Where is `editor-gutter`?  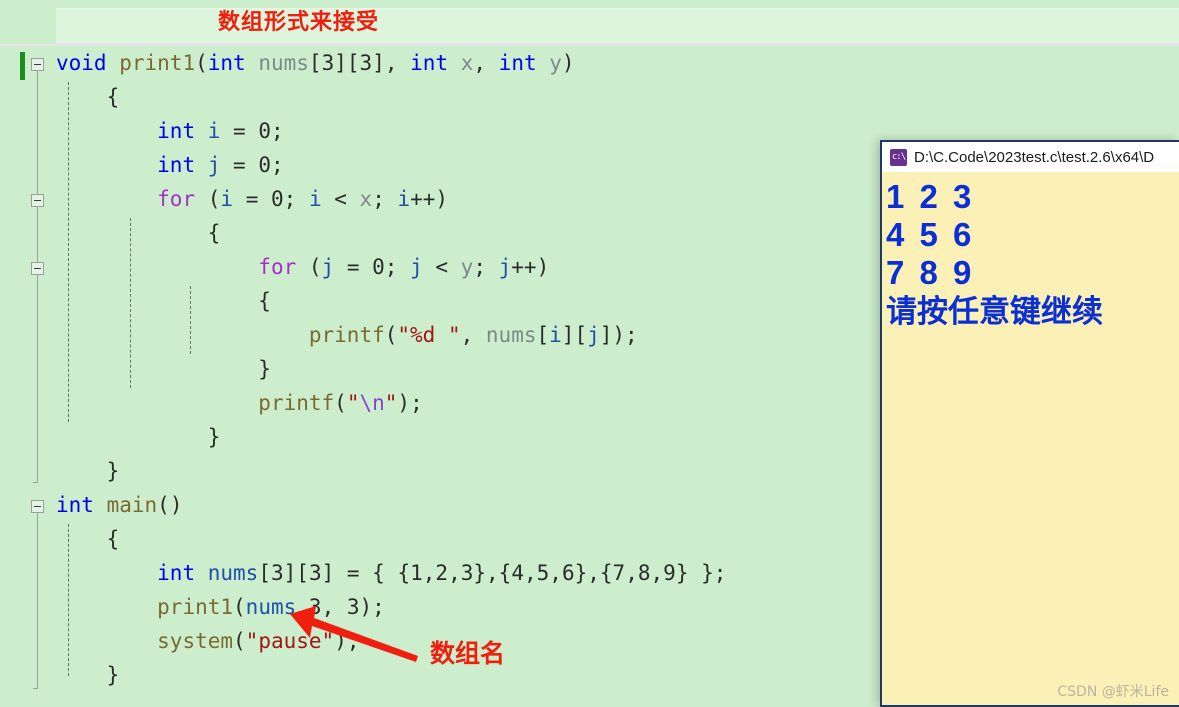 editor-gutter is located at coordinates (28, 376).